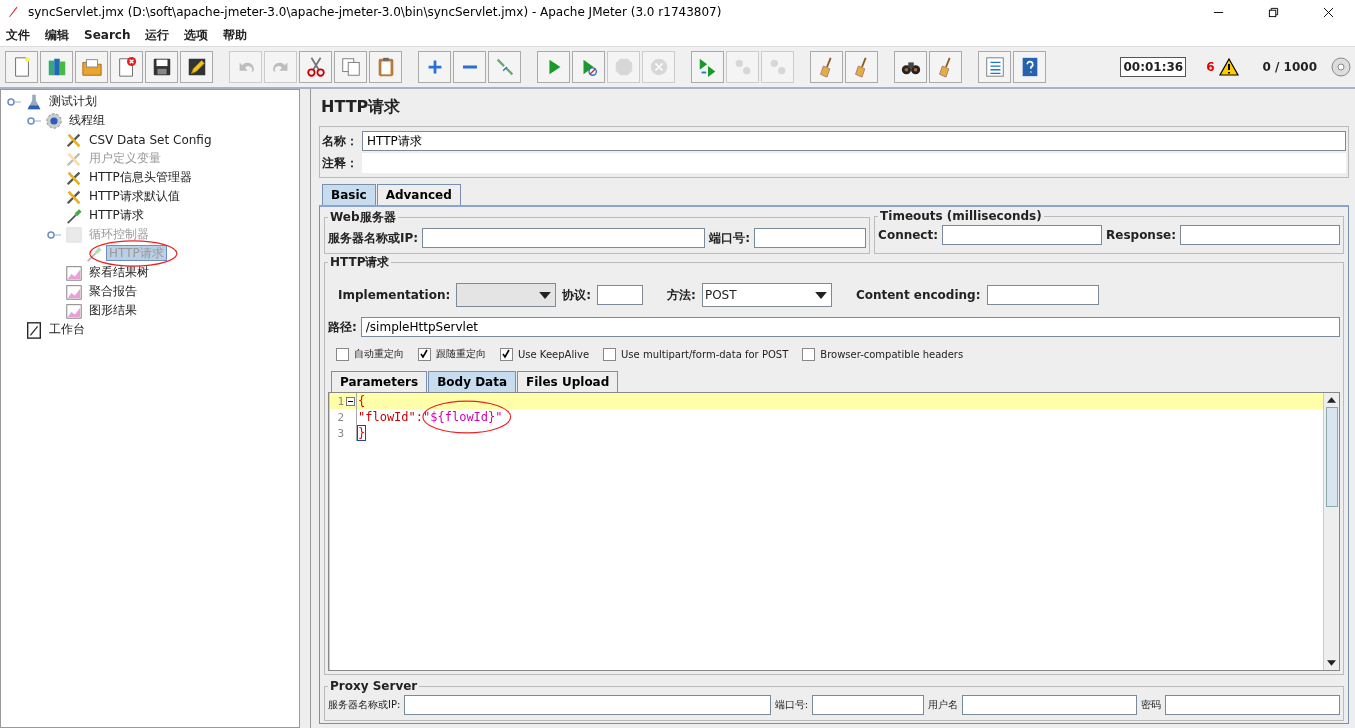 The image size is (1355, 728). What do you see at coordinates (434, 67) in the screenshot?
I see `expand-button` at bounding box center [434, 67].